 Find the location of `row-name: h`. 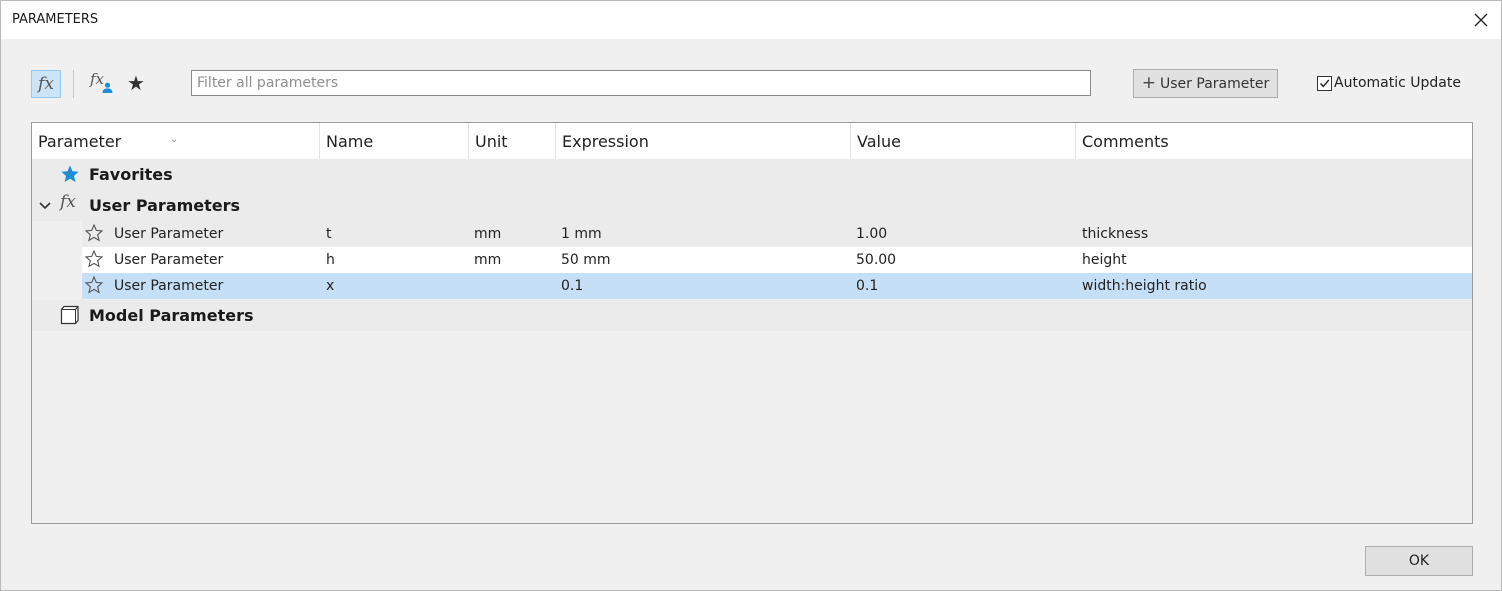

row-name: h is located at coordinates (330, 260).